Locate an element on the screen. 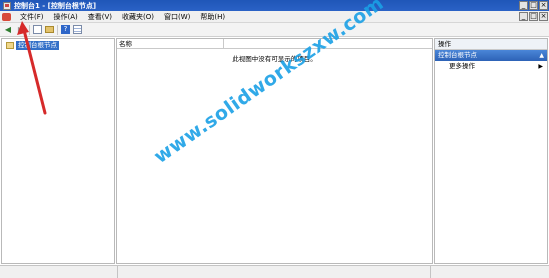 This screenshot has width=549, height=278. menu-help: 帮助(H) is located at coordinates (212, 17).